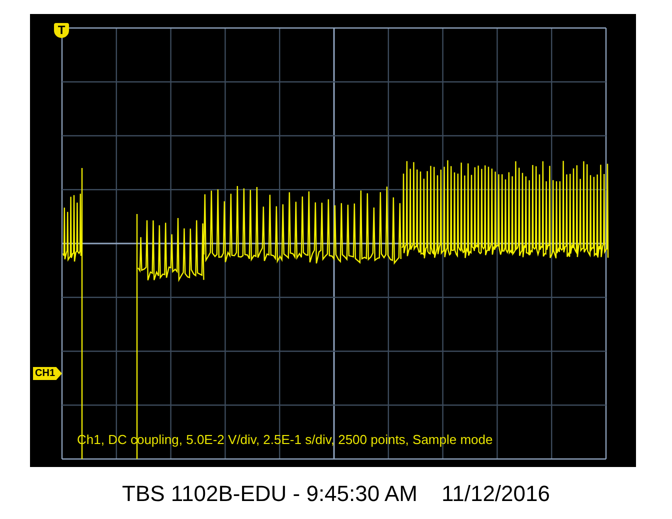 Image resolution: width=672 pixels, height=519 pixels. What do you see at coordinates (270, 494) in the screenshot?
I see `instrument-title: TBS 1102B-EDU - 9:45:30 AM` at bounding box center [270, 494].